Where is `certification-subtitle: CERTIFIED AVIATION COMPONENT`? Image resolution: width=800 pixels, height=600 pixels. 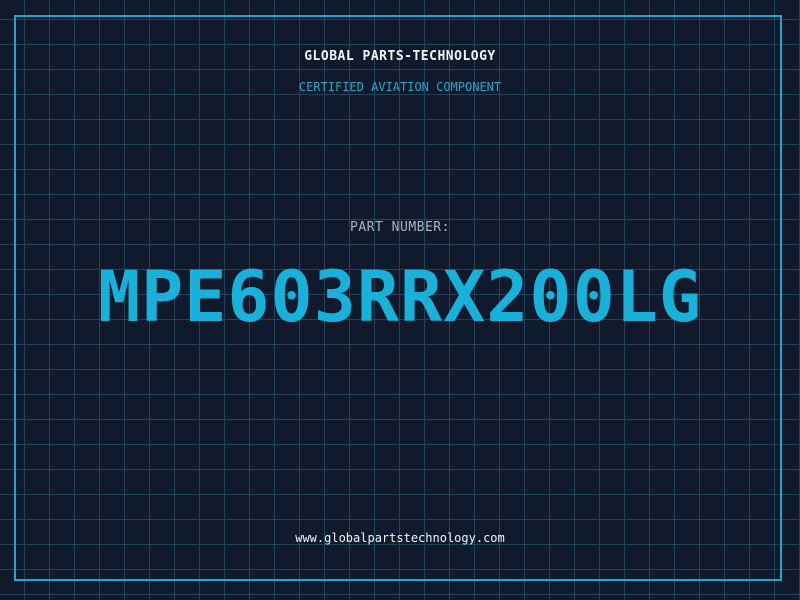 certification-subtitle: CERTIFIED AVIATION COMPONENT is located at coordinates (400, 87).